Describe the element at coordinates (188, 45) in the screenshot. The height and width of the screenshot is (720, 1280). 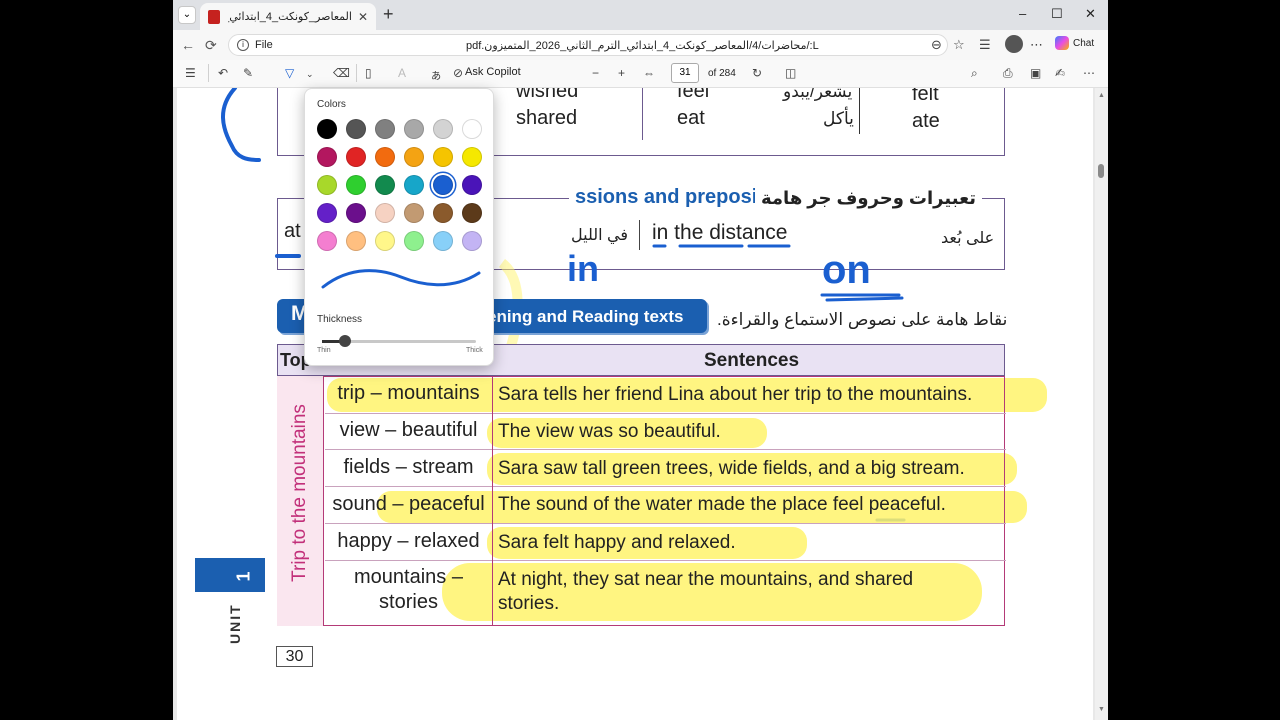
I see `back-button: ←` at that location.